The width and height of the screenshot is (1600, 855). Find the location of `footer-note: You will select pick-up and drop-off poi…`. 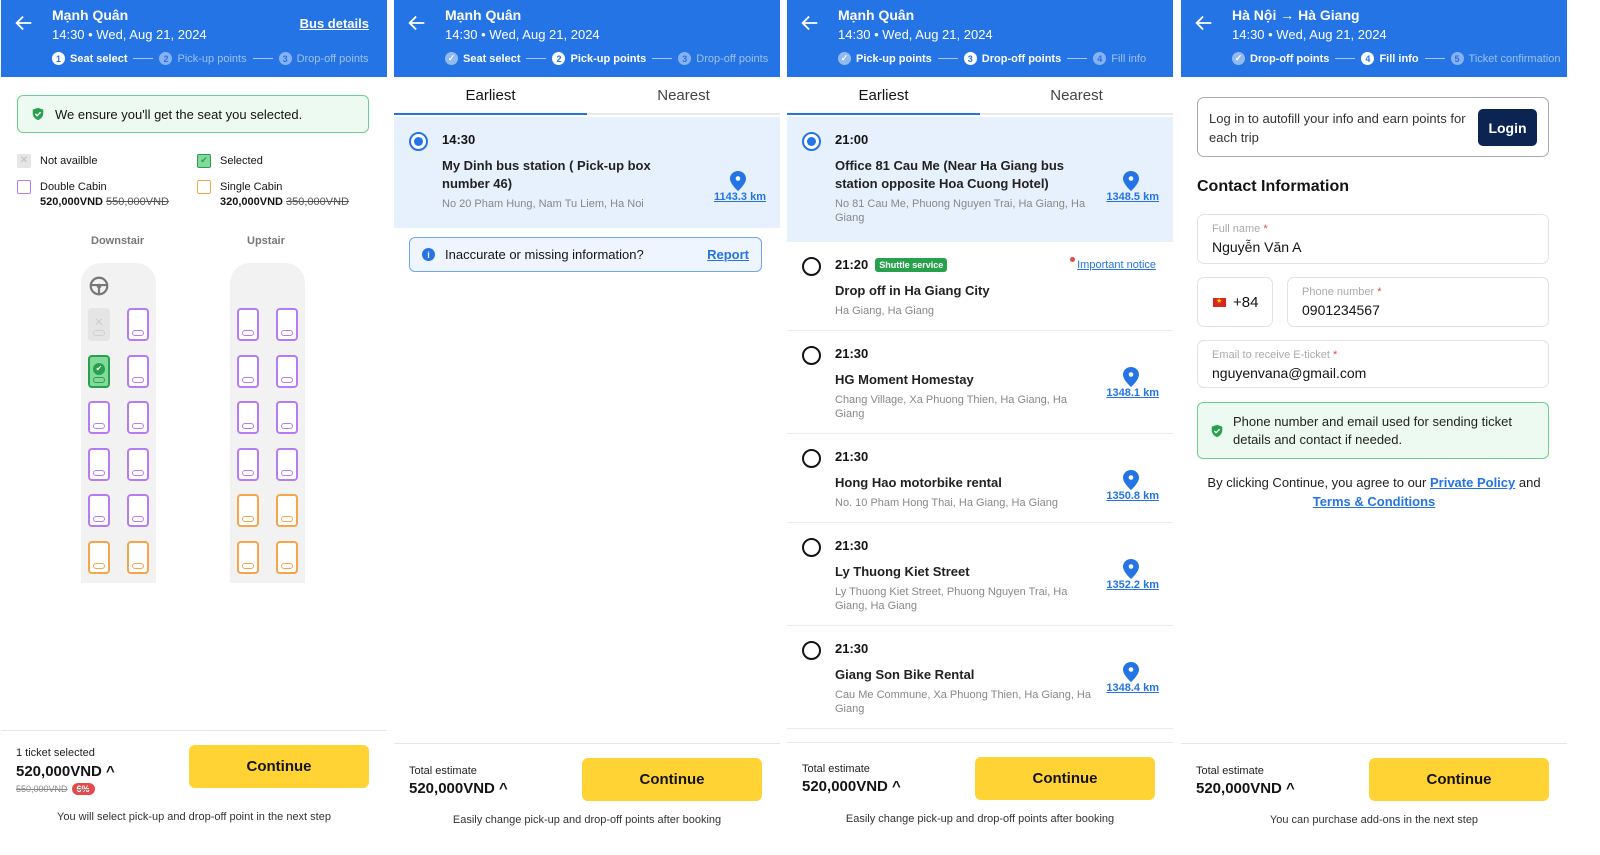

footer-note: You will select pick-up and drop-off poi… is located at coordinates (194, 817).